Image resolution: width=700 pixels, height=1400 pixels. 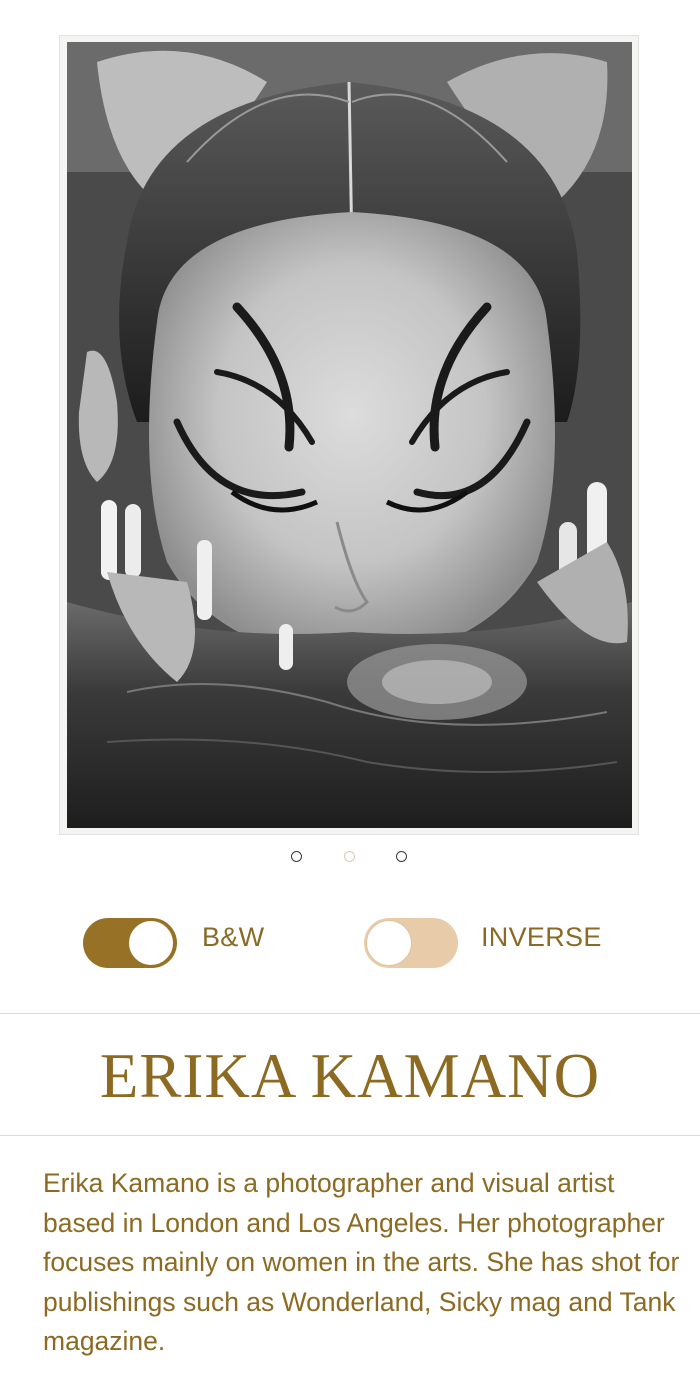 I want to click on artist-name: ERIKA KAMANO, so click(x=350, y=1076).